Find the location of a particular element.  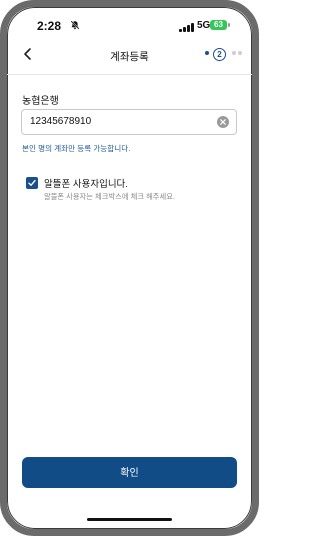

account-number-input is located at coordinates (120, 121).